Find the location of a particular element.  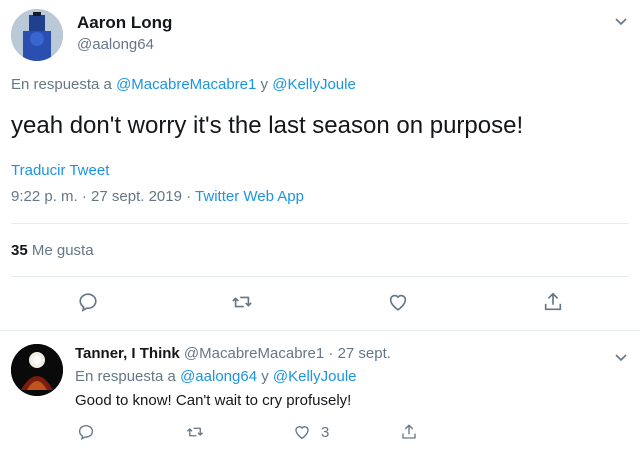

author-handle: @aalong64 is located at coordinates (115, 44).